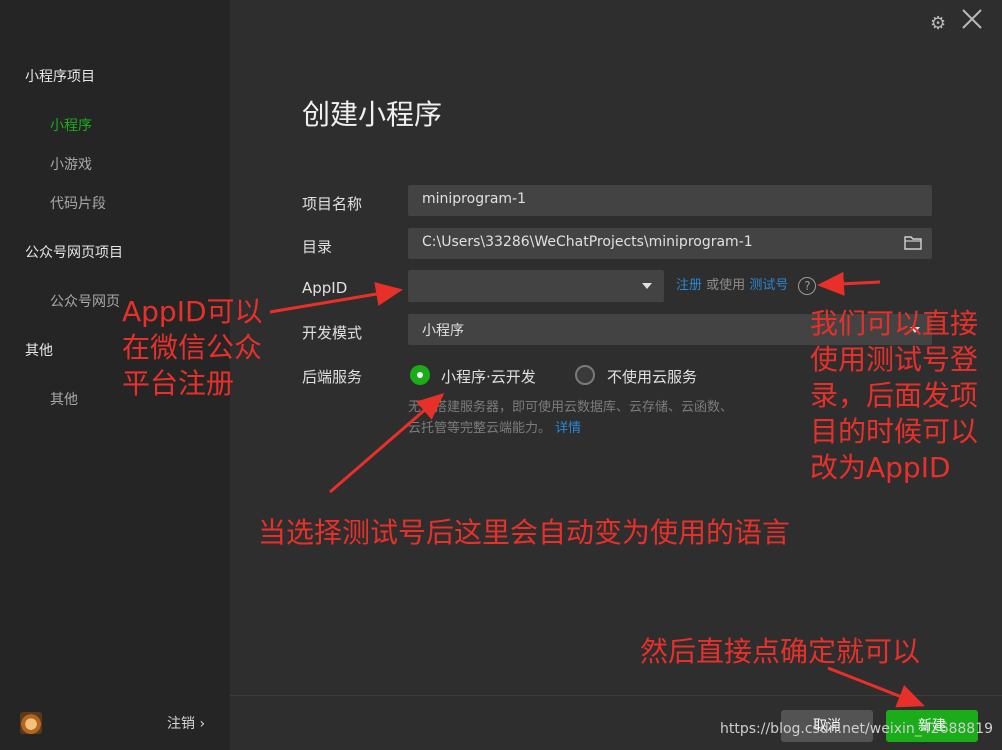 The width and height of the screenshot is (1002, 750). Describe the element at coordinates (913, 242) in the screenshot. I see `folder-icon` at that location.